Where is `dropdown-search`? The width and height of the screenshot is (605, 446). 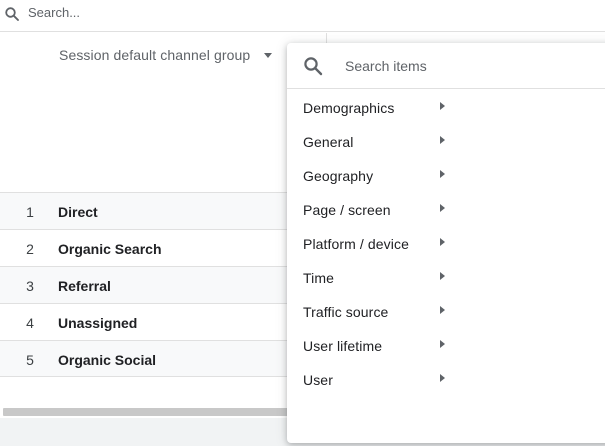 dropdown-search is located at coordinates (446, 66).